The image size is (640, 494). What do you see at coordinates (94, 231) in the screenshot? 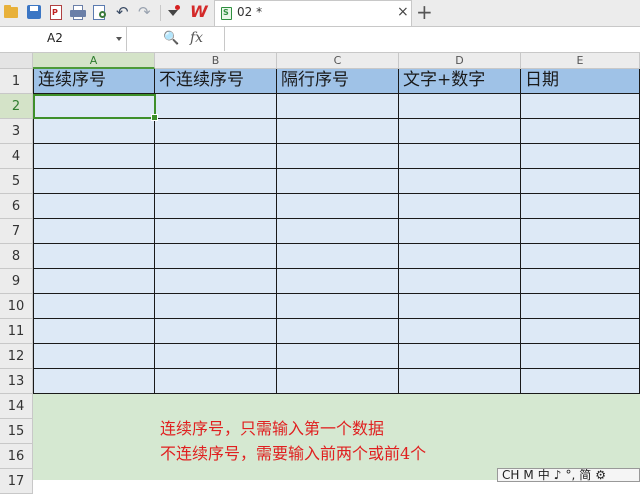
I see `cell-a7` at bounding box center [94, 231].